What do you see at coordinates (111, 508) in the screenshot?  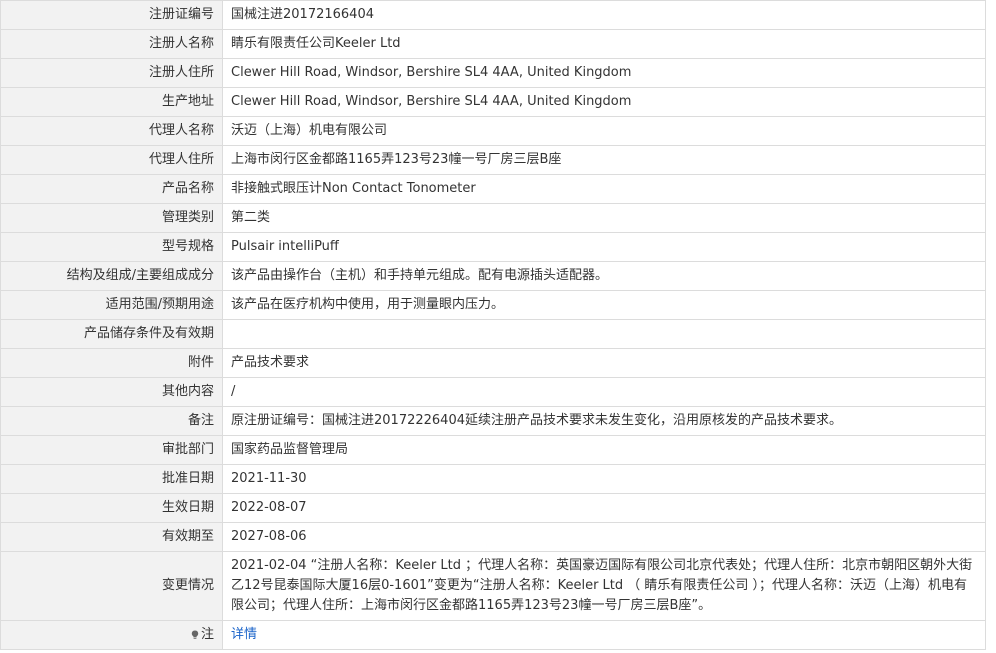 I see `row-label: 生效日期` at bounding box center [111, 508].